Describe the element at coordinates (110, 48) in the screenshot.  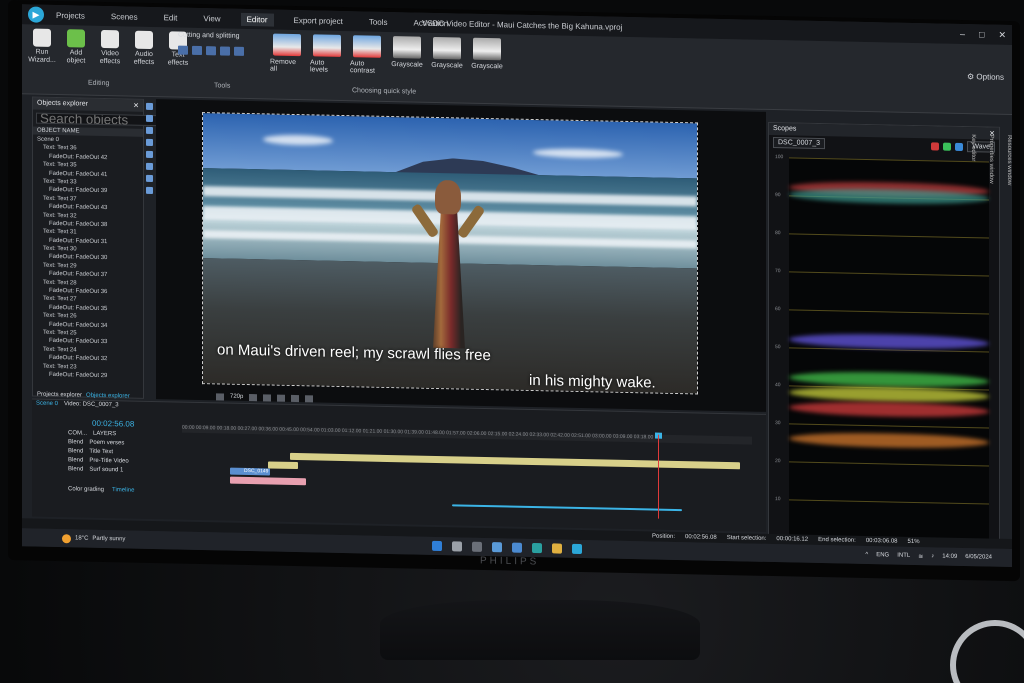
I see `video-effects-button: Video effects` at that location.